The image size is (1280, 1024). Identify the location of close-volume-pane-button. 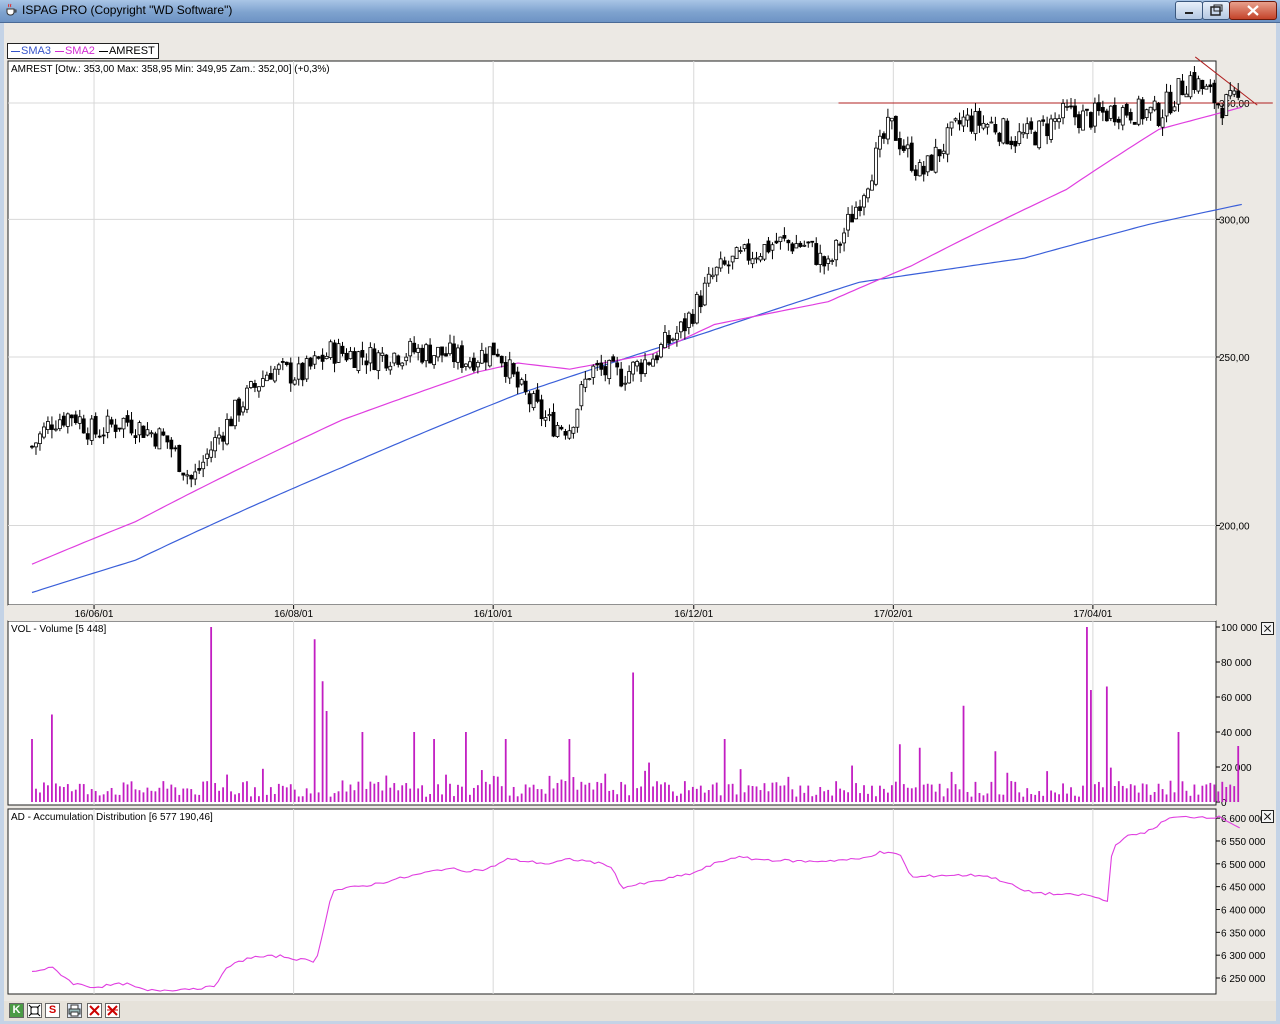
(1267, 628).